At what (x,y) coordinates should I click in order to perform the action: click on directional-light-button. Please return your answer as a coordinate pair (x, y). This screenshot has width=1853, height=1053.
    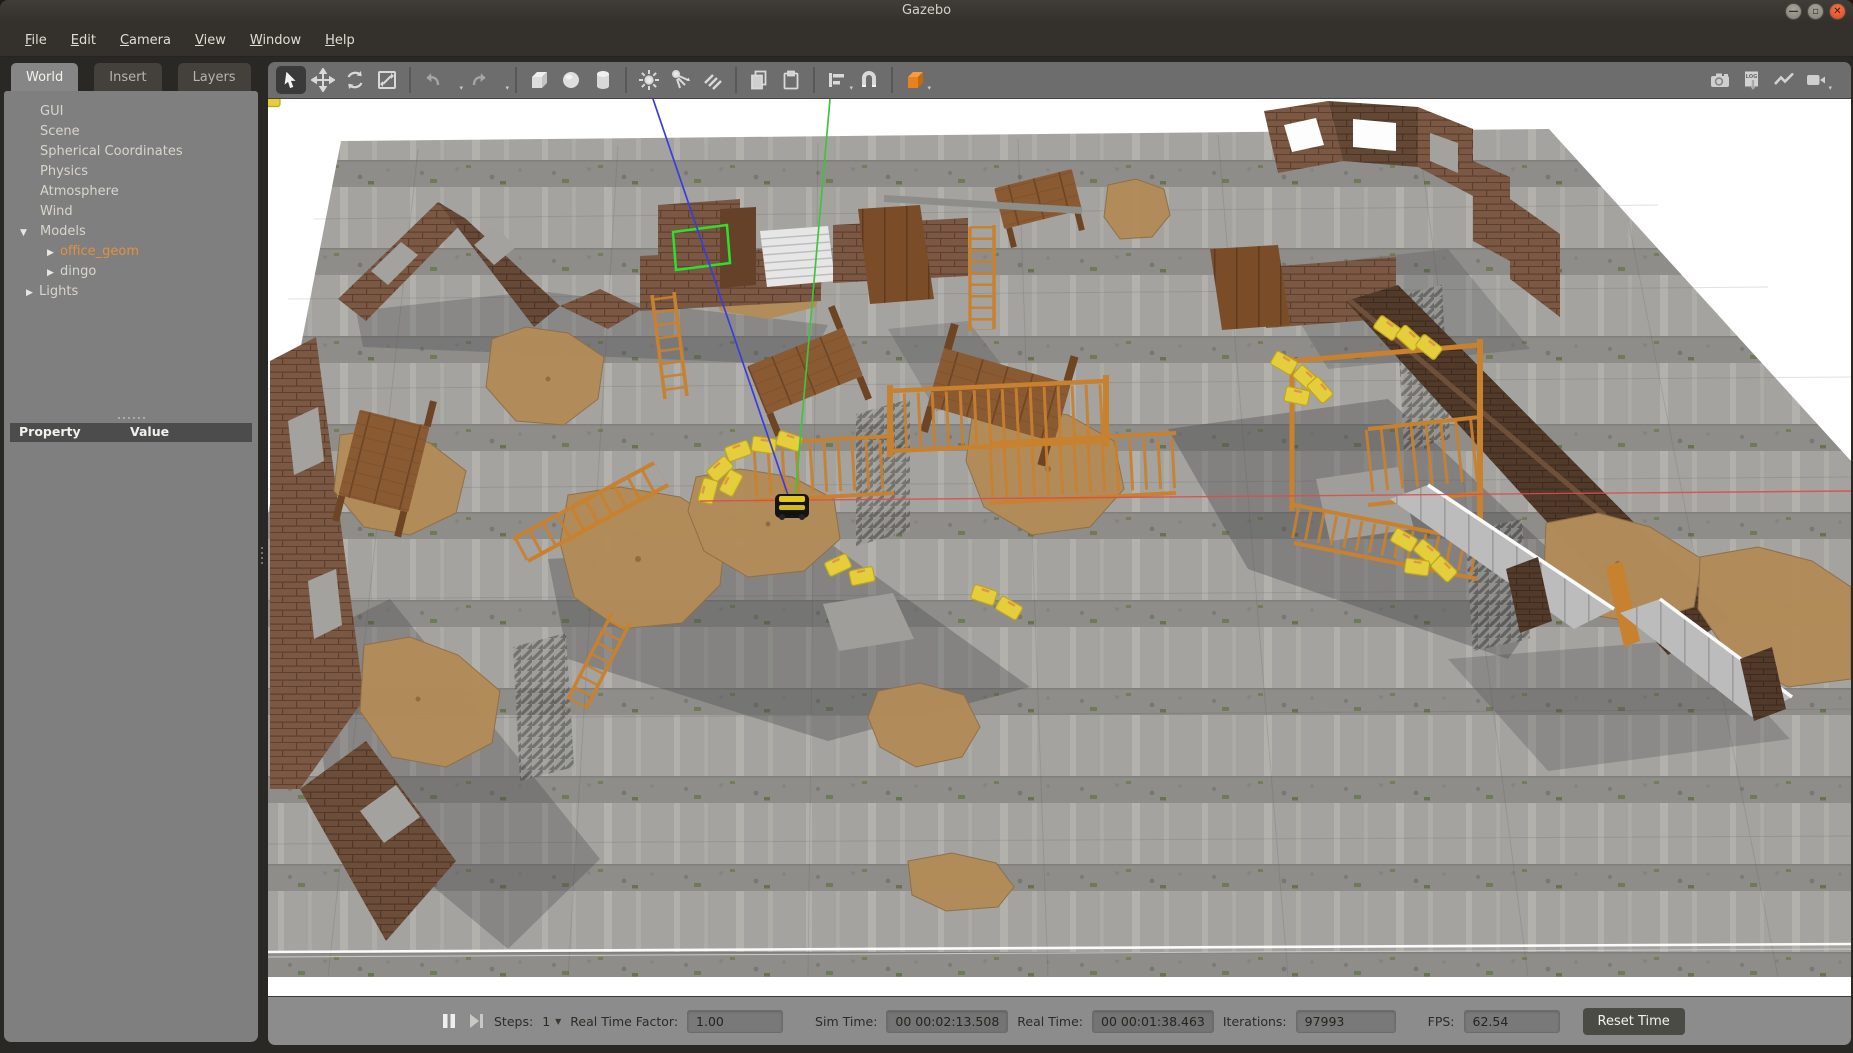
    Looking at the image, I should click on (713, 80).